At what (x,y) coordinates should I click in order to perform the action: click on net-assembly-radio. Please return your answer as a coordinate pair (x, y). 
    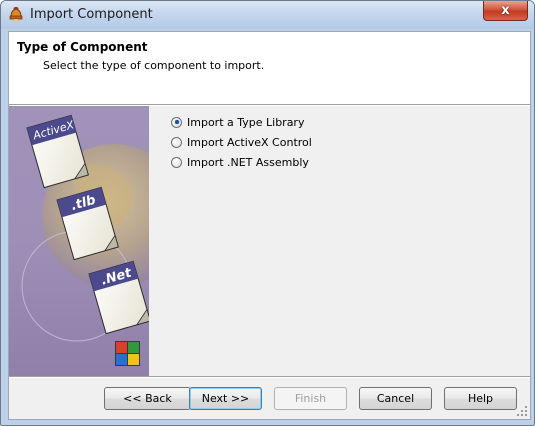
    Looking at the image, I should click on (176, 162).